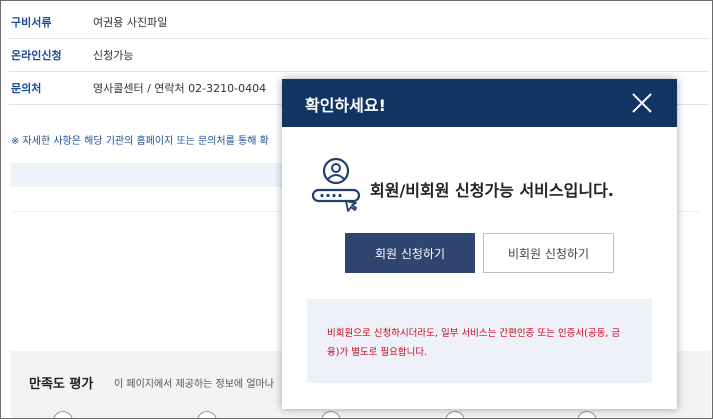 The width and height of the screenshot is (713, 419). Describe the element at coordinates (548, 253) in the screenshot. I see `guest-apply-button: 비회원 신청하기` at that location.